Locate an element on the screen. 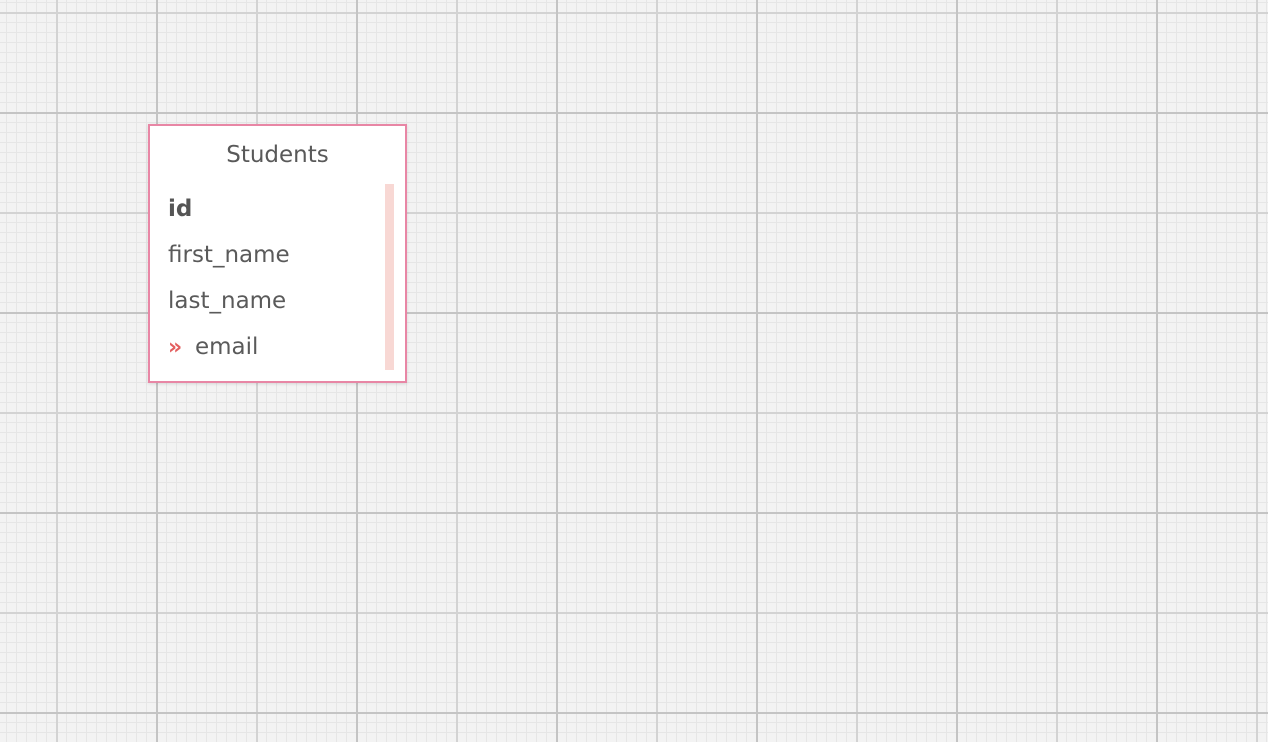 The width and height of the screenshot is (1268, 742). students-table-title: Students is located at coordinates (277, 155).